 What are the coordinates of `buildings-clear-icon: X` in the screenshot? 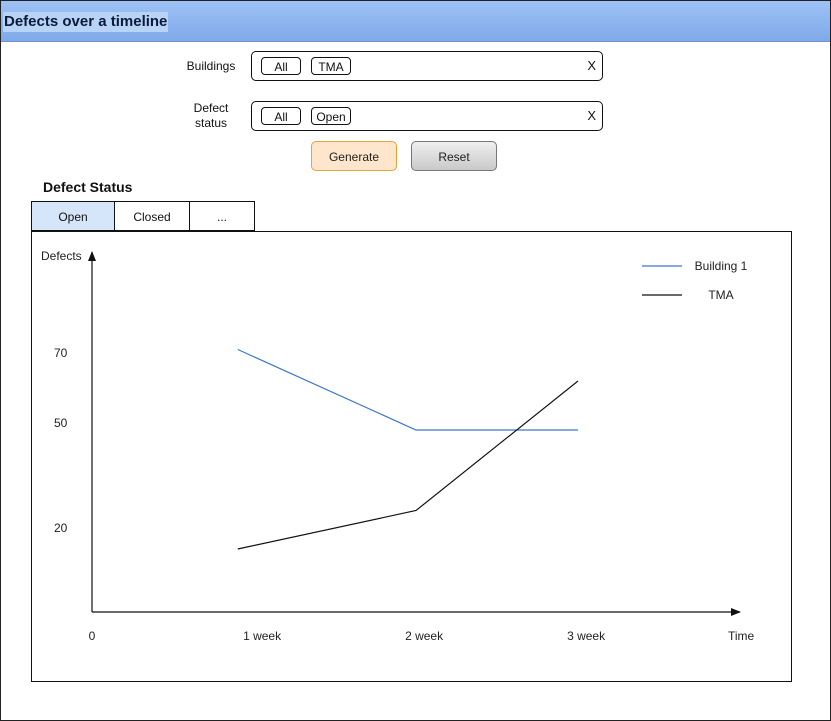 It's located at (591, 65).